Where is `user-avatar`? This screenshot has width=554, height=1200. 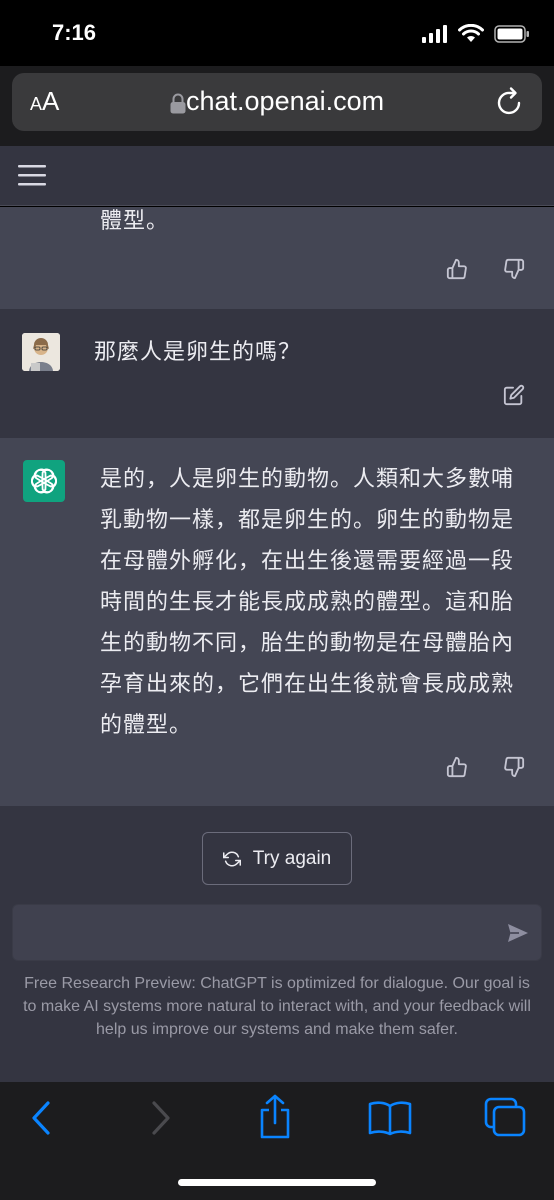
user-avatar is located at coordinates (41, 352).